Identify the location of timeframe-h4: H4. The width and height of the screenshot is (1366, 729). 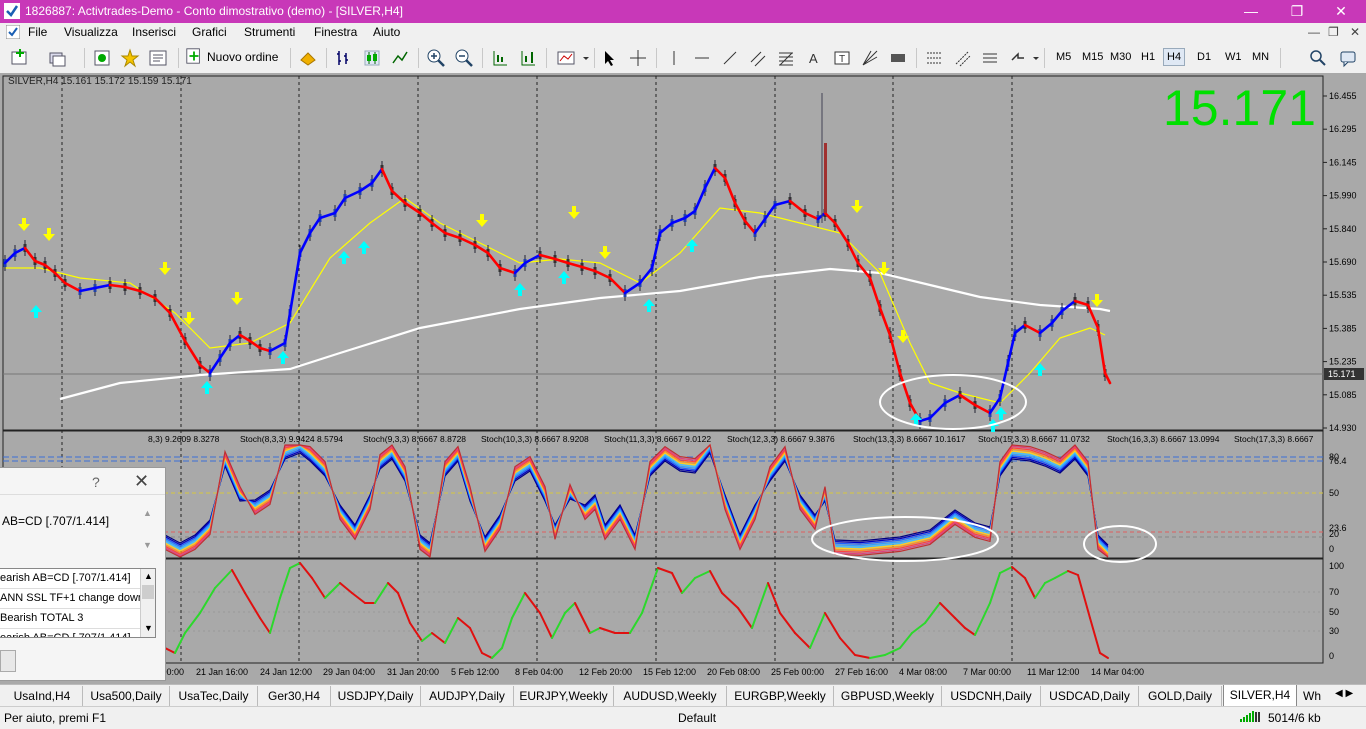
(1174, 57).